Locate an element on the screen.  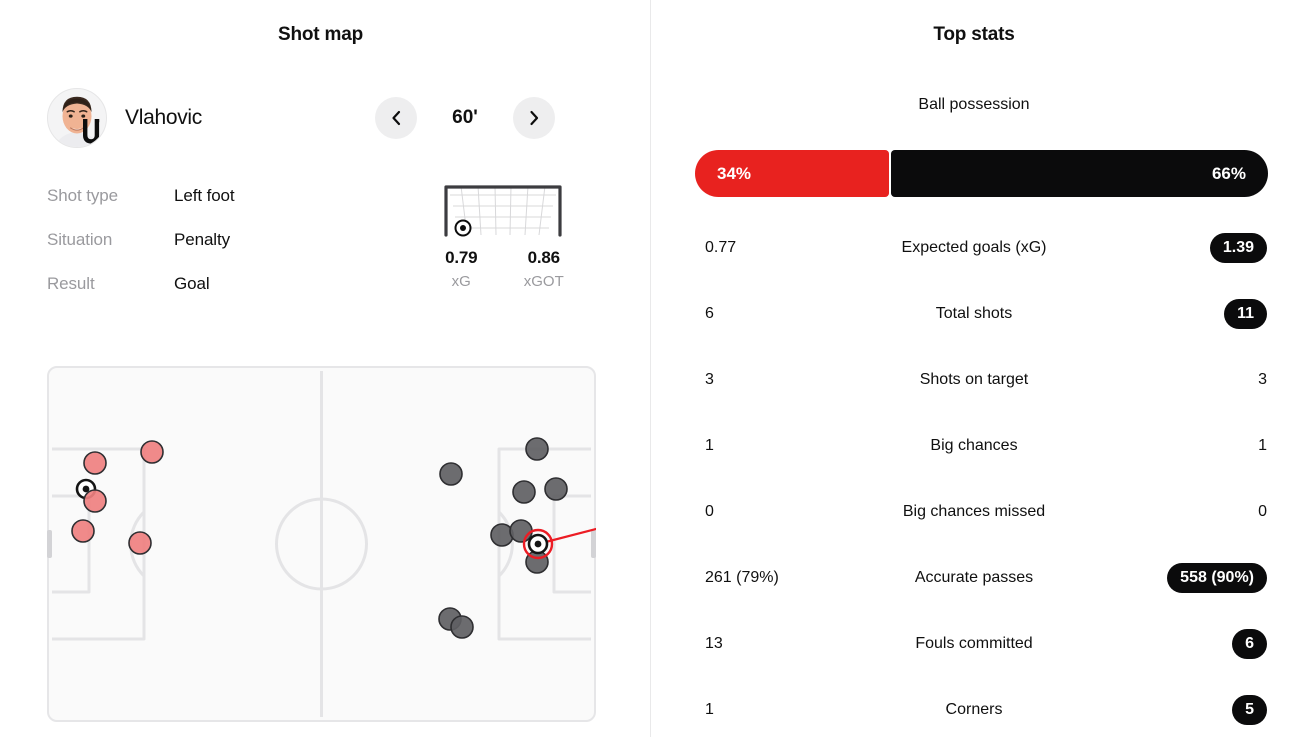
chevron-right-icon is located at coordinates (534, 118).